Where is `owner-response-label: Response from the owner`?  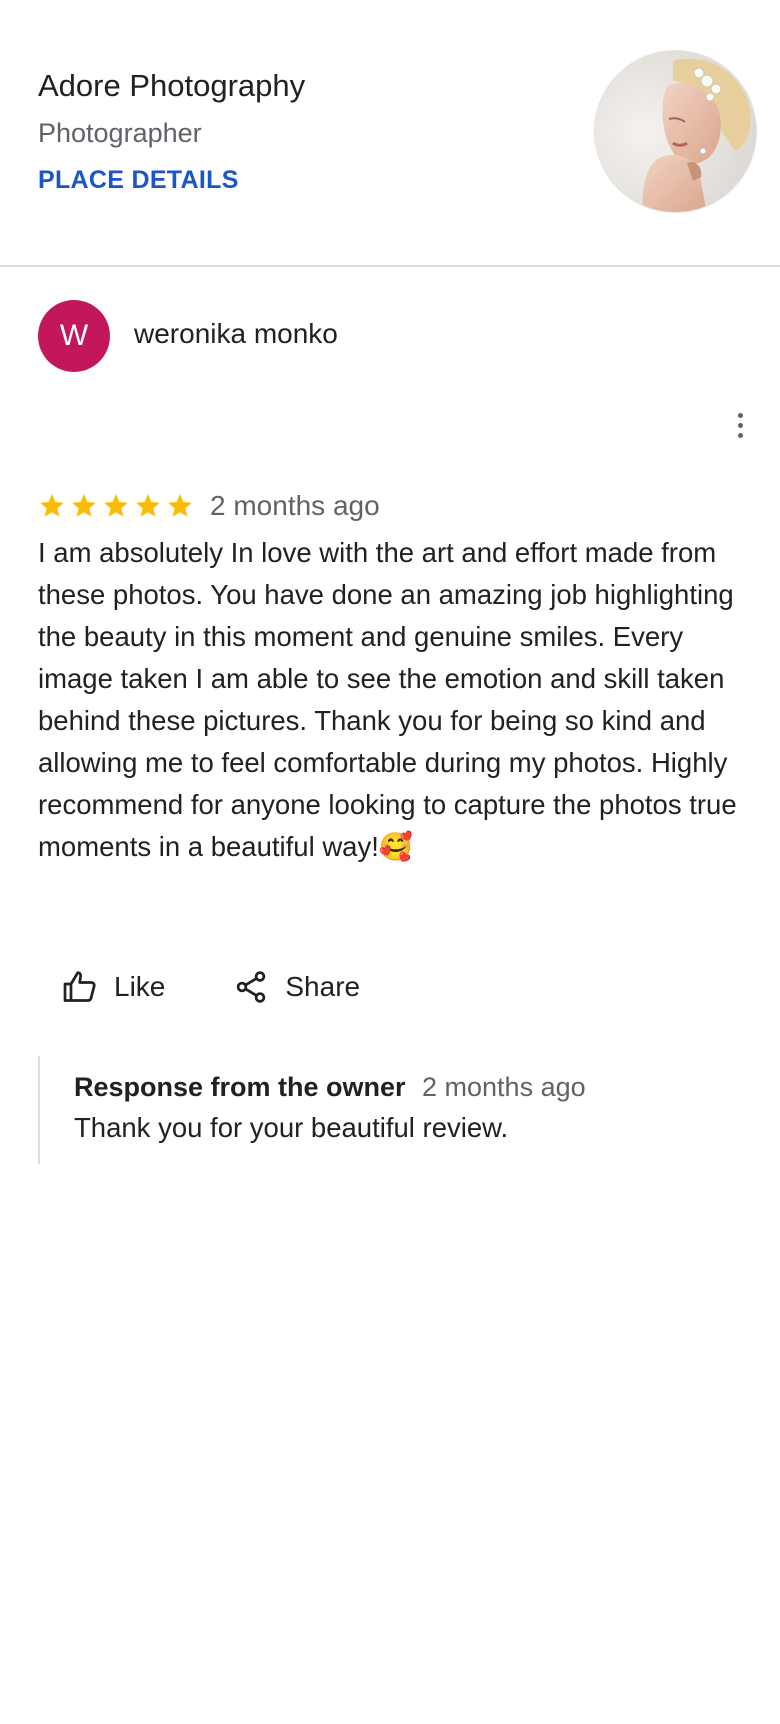 owner-response-label: Response from the owner is located at coordinates (240, 1087).